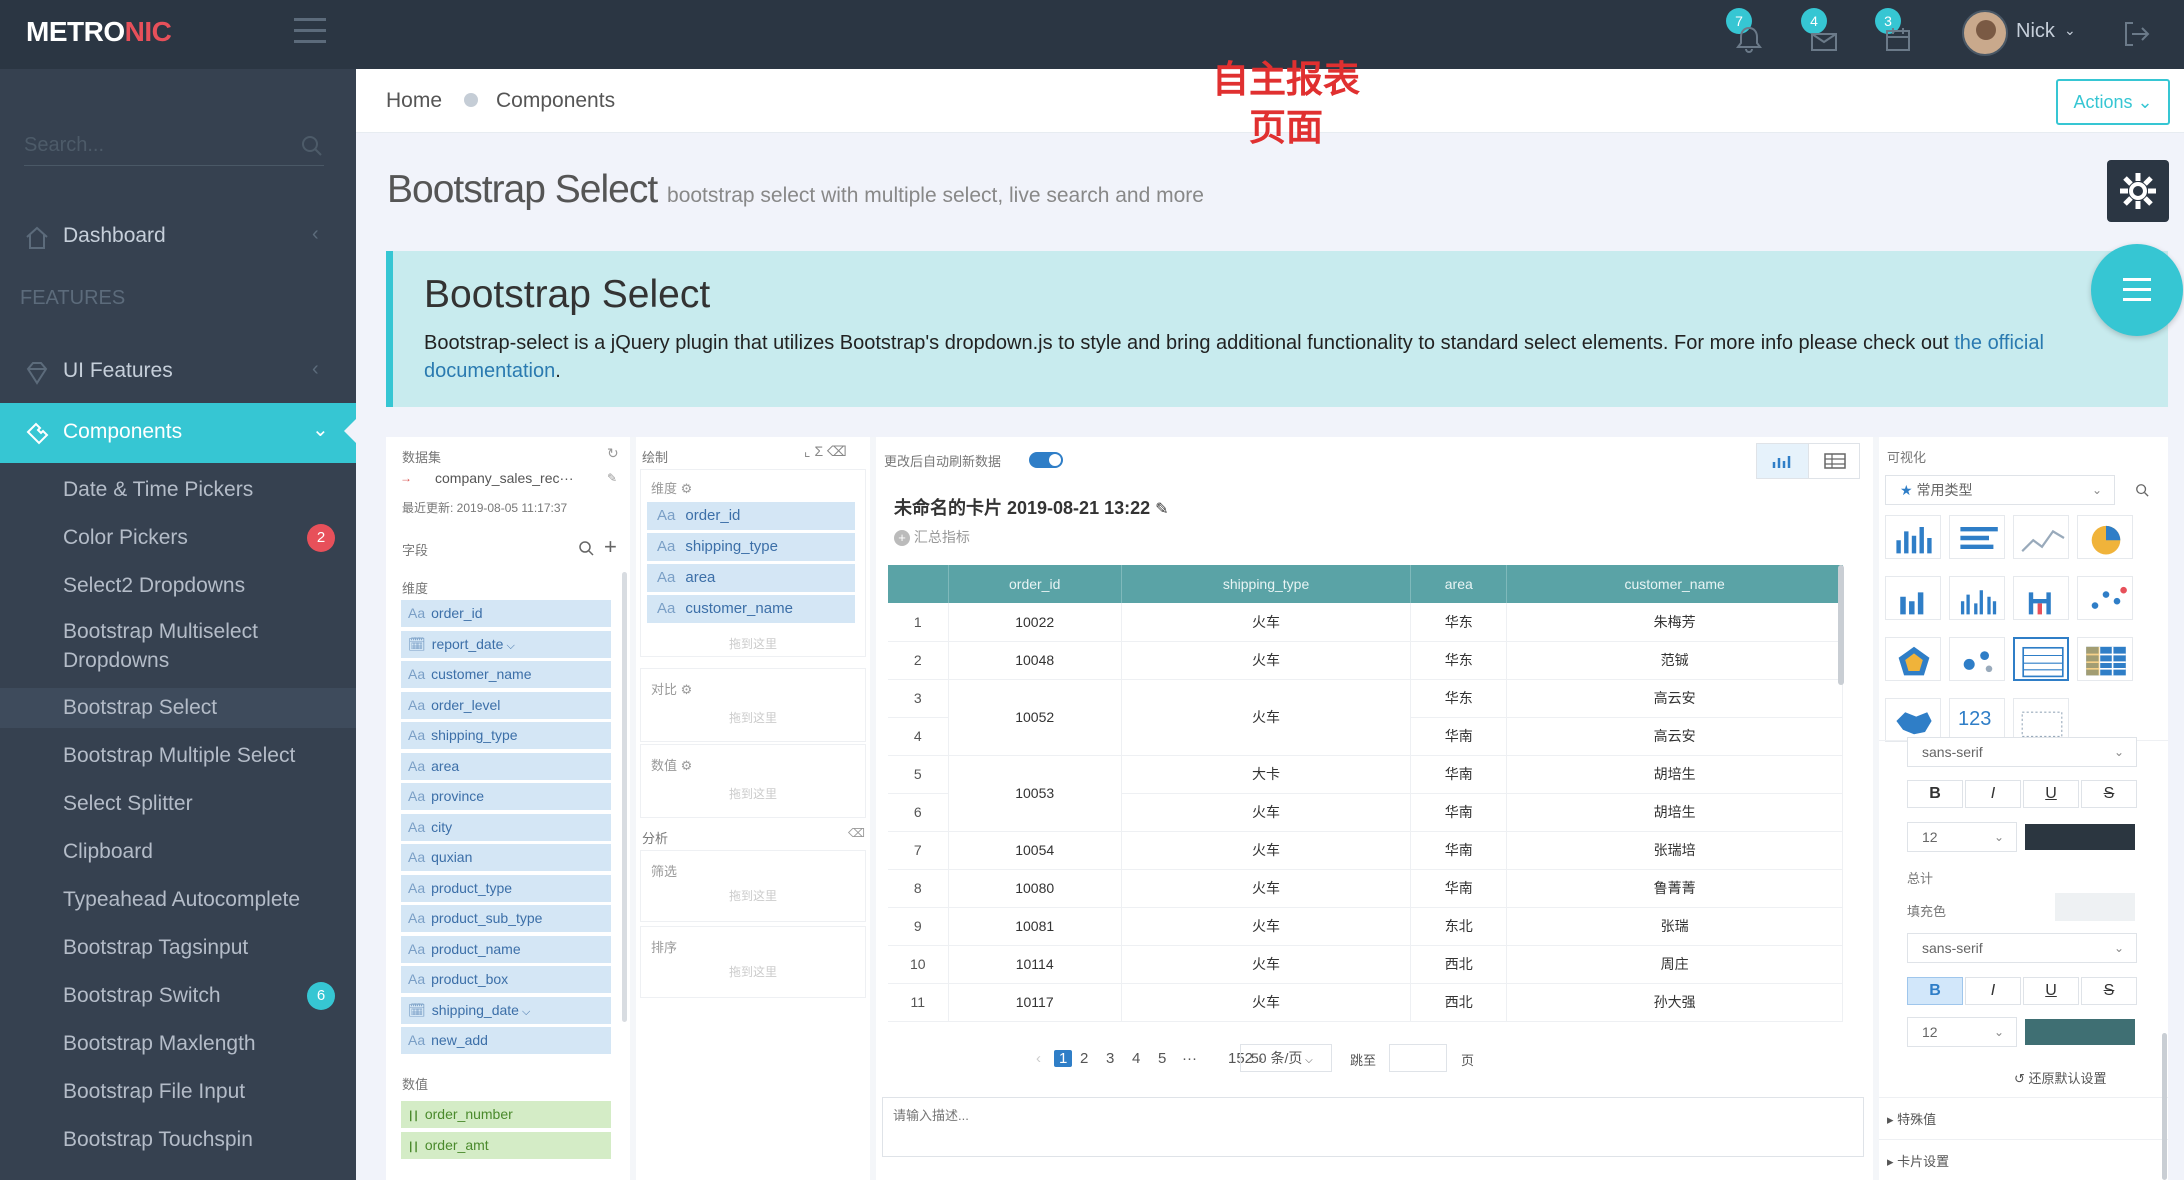 This screenshot has width=2184, height=1180. Describe the element at coordinates (1899, 32) in the screenshot. I see `tasks-button: 3` at that location.